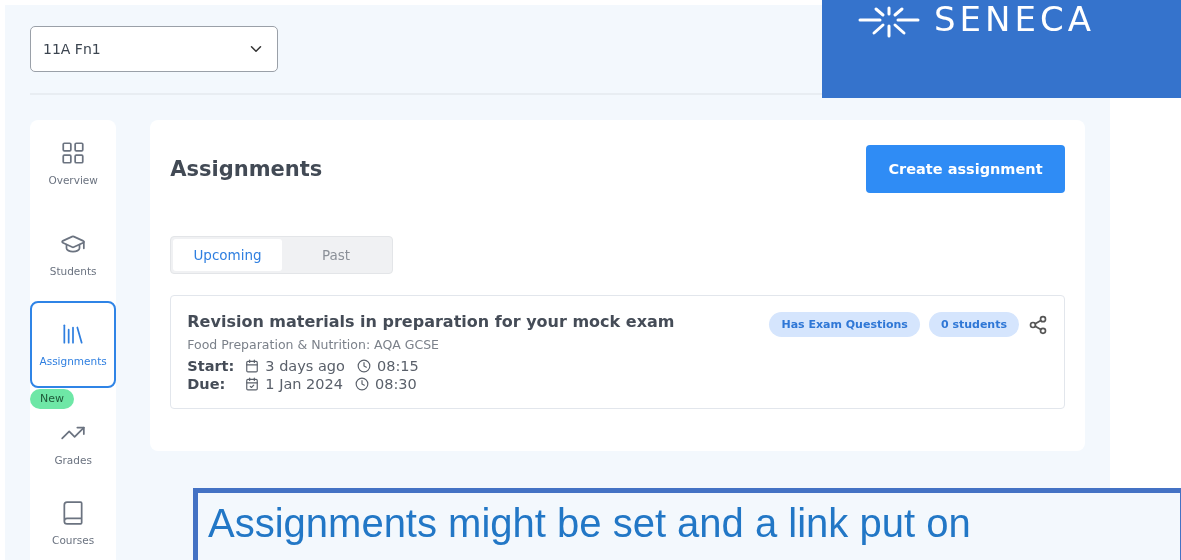  I want to click on tag: Has Exam Questions, so click(844, 324).